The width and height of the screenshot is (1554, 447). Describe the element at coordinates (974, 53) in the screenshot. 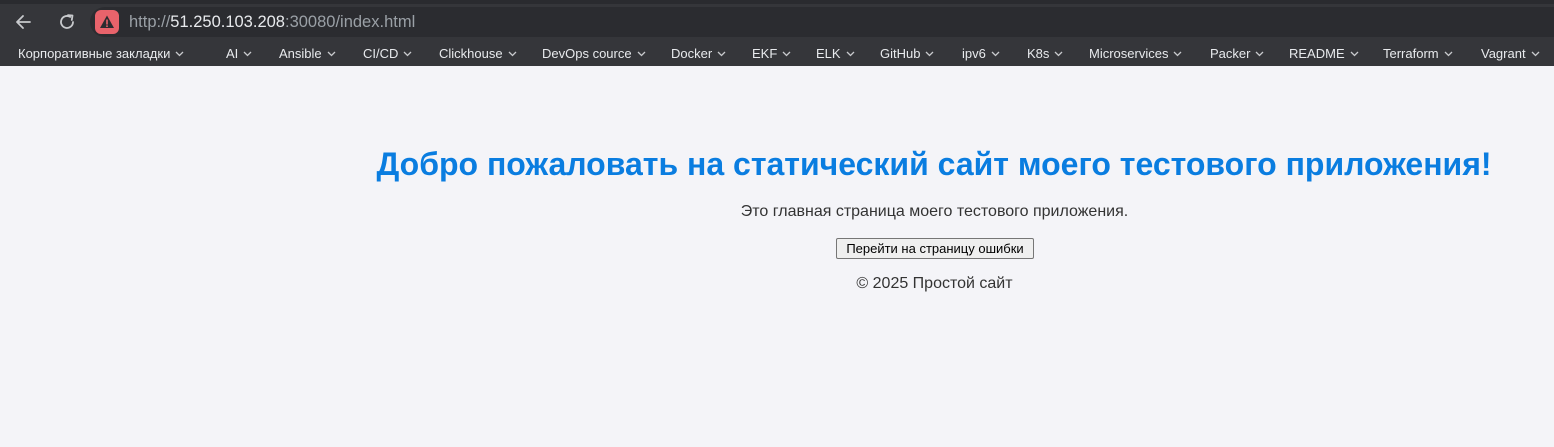

I see `bookmark-label: ipv6` at that location.